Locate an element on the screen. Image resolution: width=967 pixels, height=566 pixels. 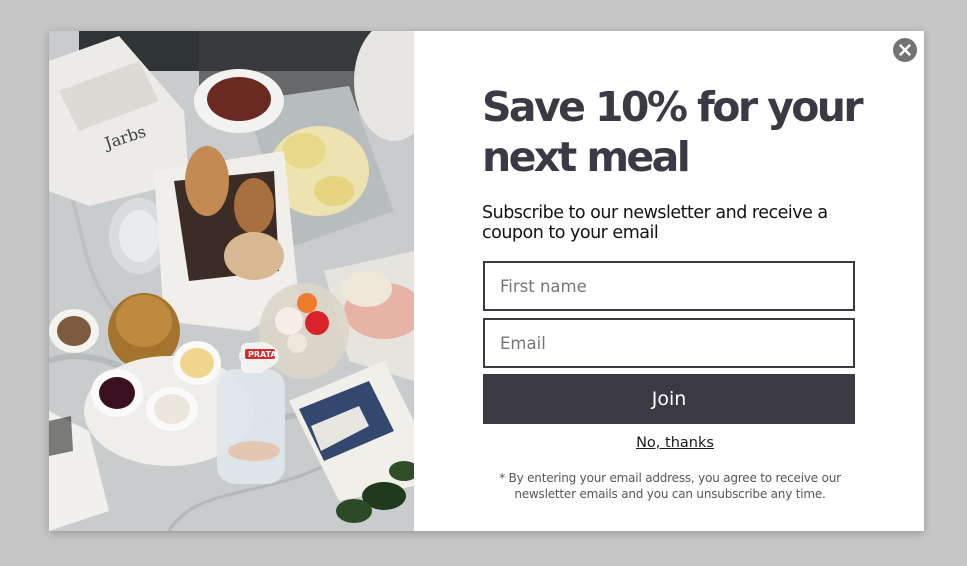
no-thanks-link: No, thanks is located at coordinates (675, 443).